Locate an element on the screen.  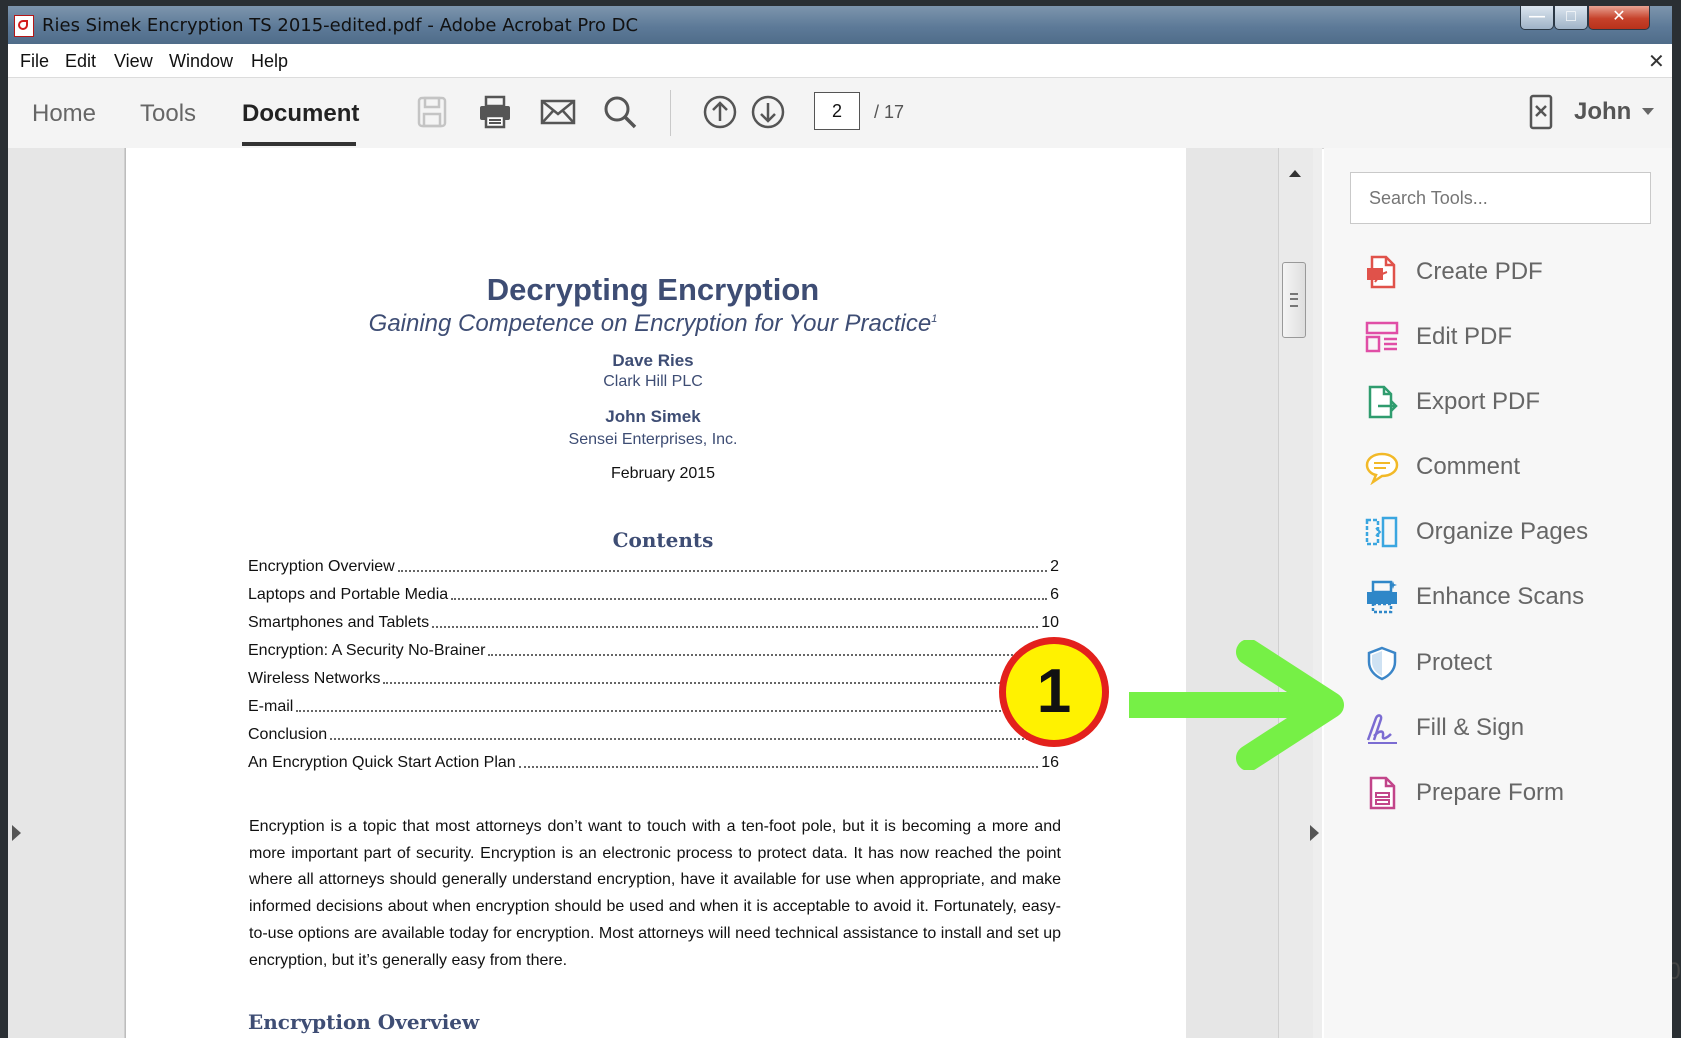
contents-heading: Contents is located at coordinates (663, 540).